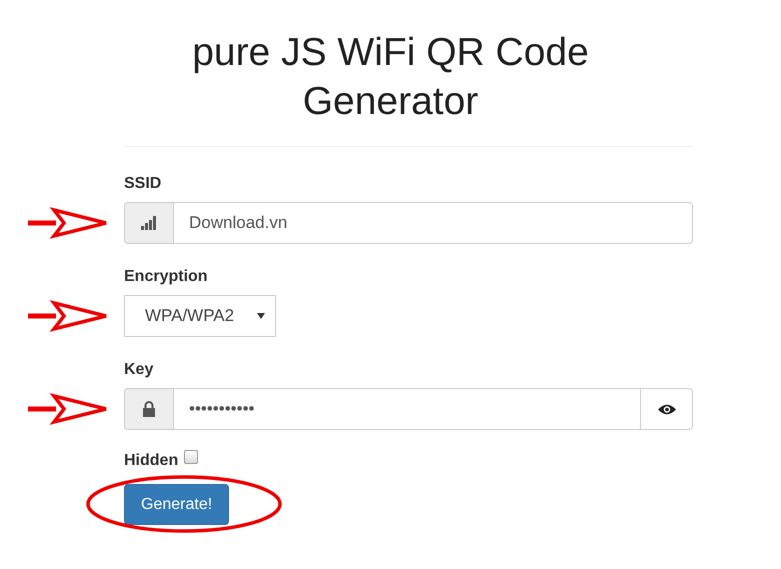 This screenshot has width=781, height=569. I want to click on signal-icon, so click(149, 223).